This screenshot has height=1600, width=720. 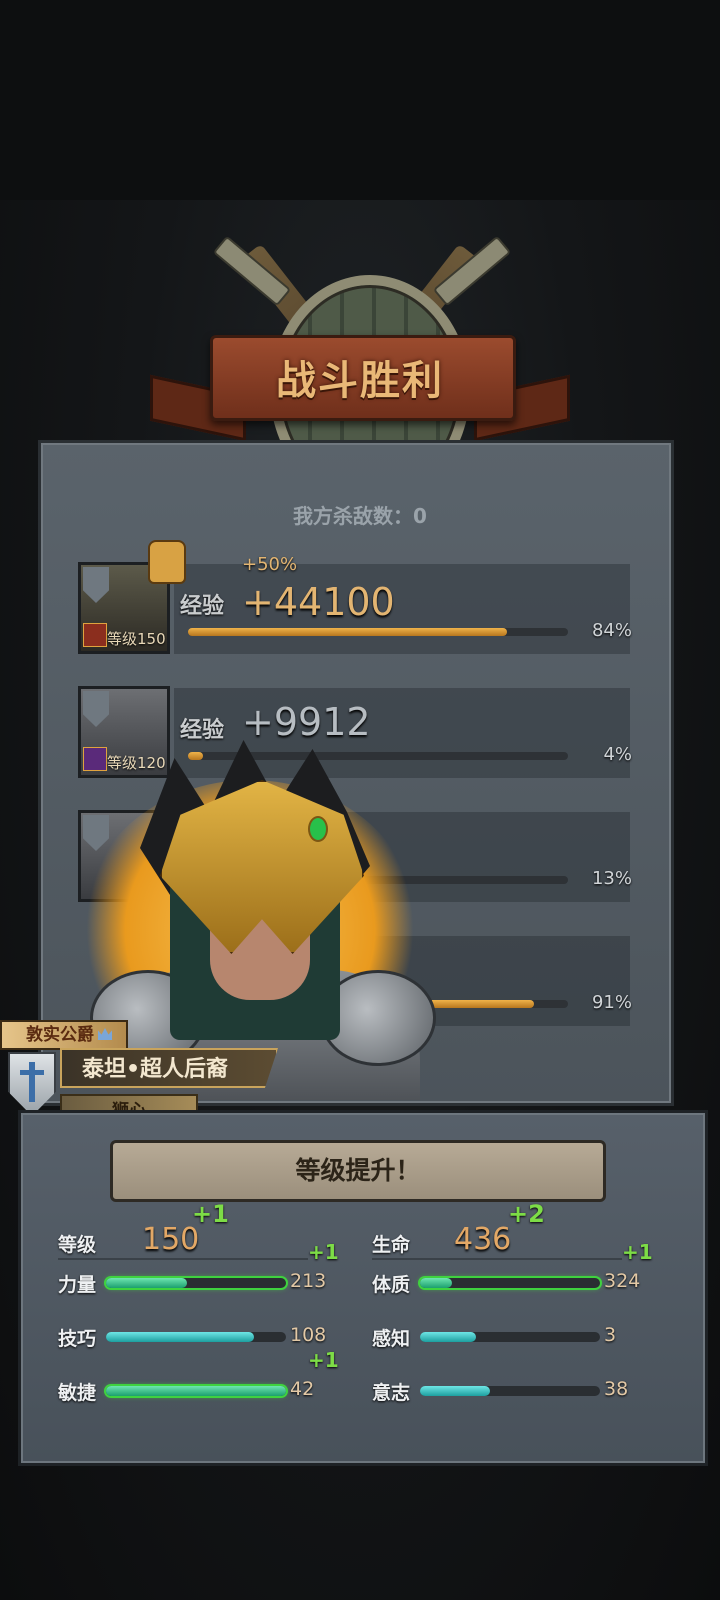 I want to click on exp-bonus: +50%, so click(x=270, y=564).